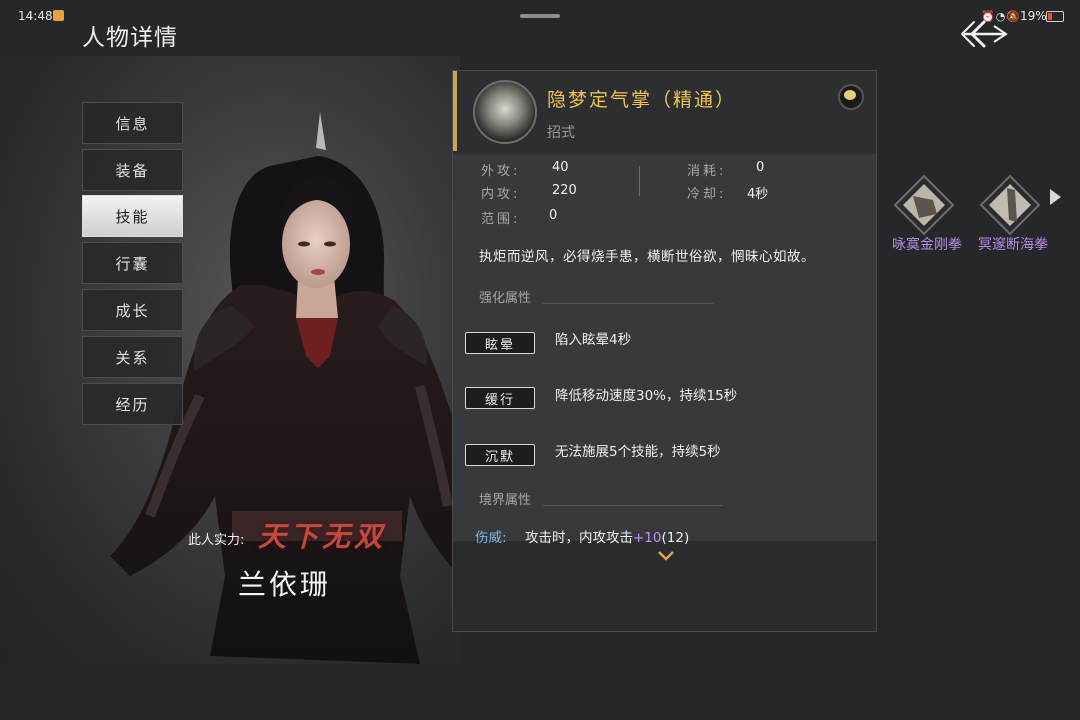 This screenshot has width=1080, height=720. I want to click on back-arrow-icon, so click(984, 34).